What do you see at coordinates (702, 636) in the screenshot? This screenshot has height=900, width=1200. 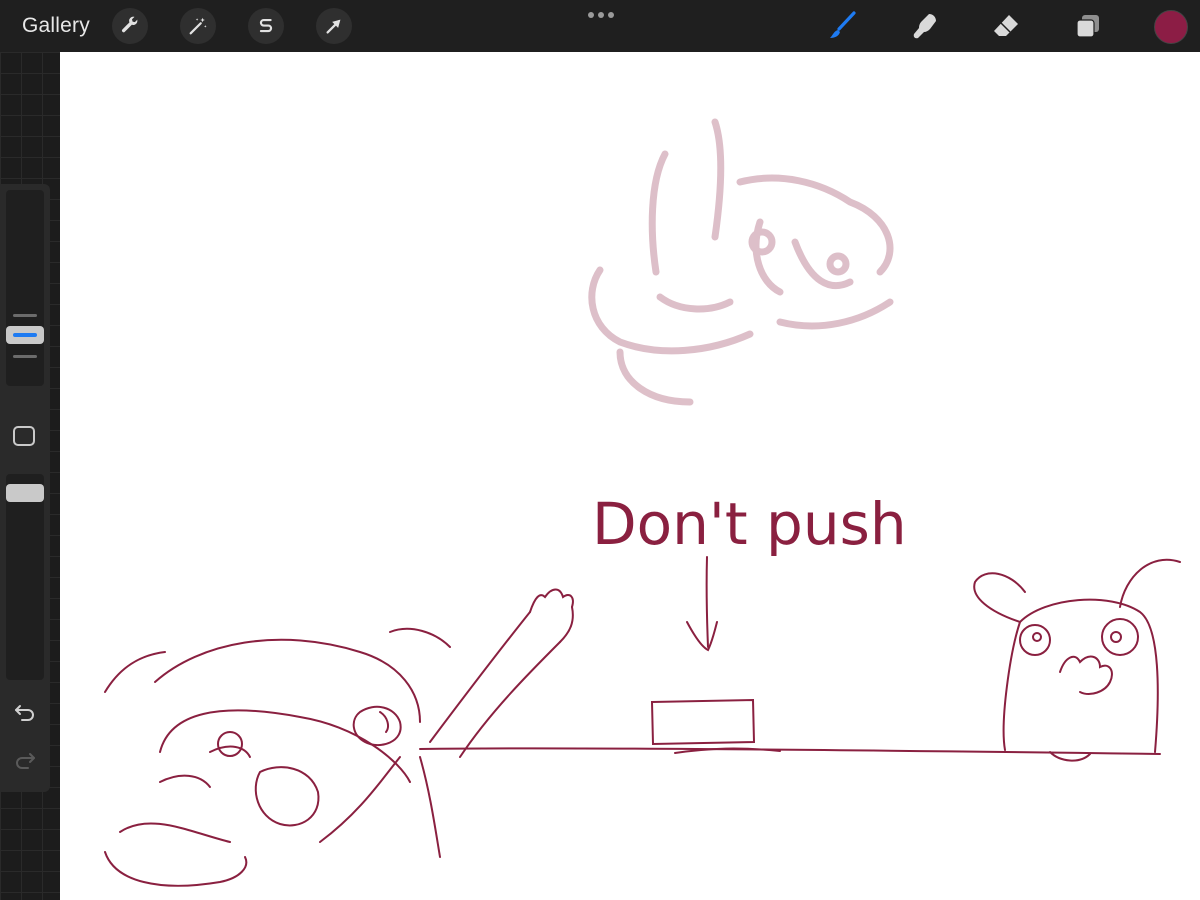 I see `arrow-head` at bounding box center [702, 636].